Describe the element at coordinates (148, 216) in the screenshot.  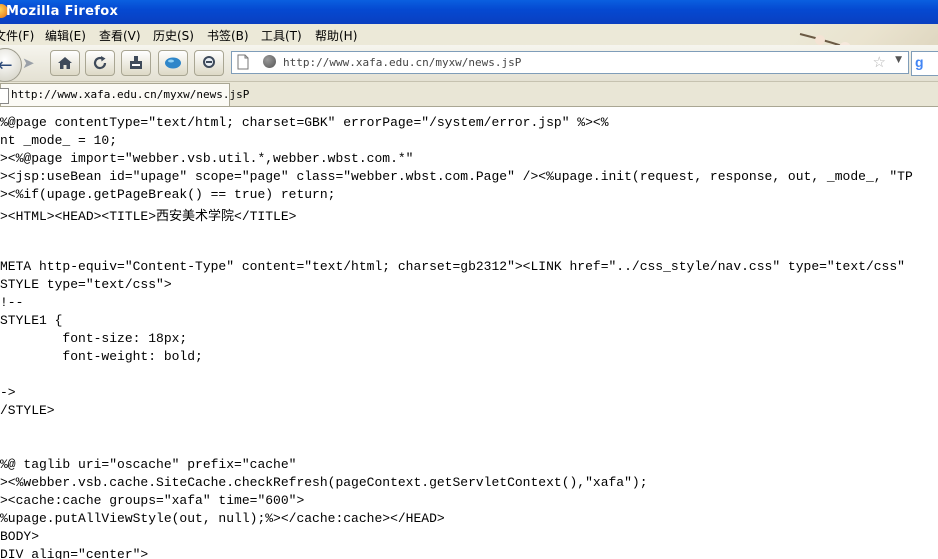
I see `source-line: ><HTML><HEAD><TITLE>西安美术学院</TITLE>` at that location.